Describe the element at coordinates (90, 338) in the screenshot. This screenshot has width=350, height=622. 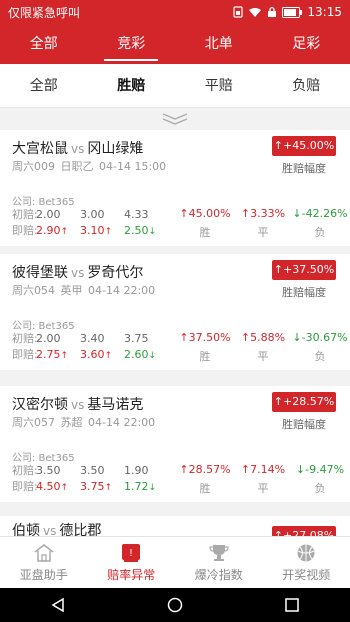
I see `initial-odds-row: 初赔:2.00 3.40 3.75` at that location.